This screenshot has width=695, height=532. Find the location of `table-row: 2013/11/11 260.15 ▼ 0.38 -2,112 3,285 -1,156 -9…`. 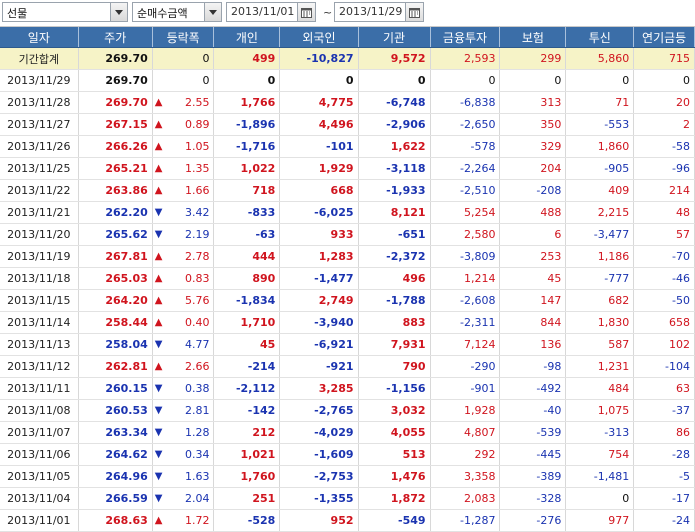

table-row: 2013/11/11 260.15 ▼ 0.38 -2,112 3,285 -1,156 -9… is located at coordinates (347, 388).